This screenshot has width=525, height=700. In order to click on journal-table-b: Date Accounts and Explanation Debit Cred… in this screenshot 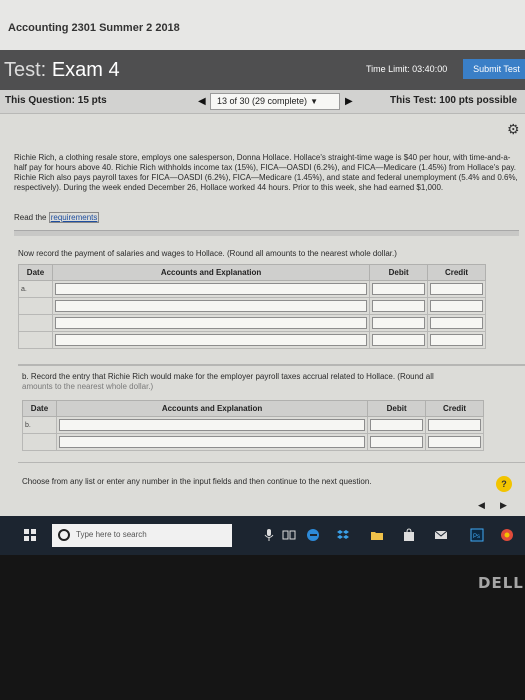, I will do `click(253, 425)`.